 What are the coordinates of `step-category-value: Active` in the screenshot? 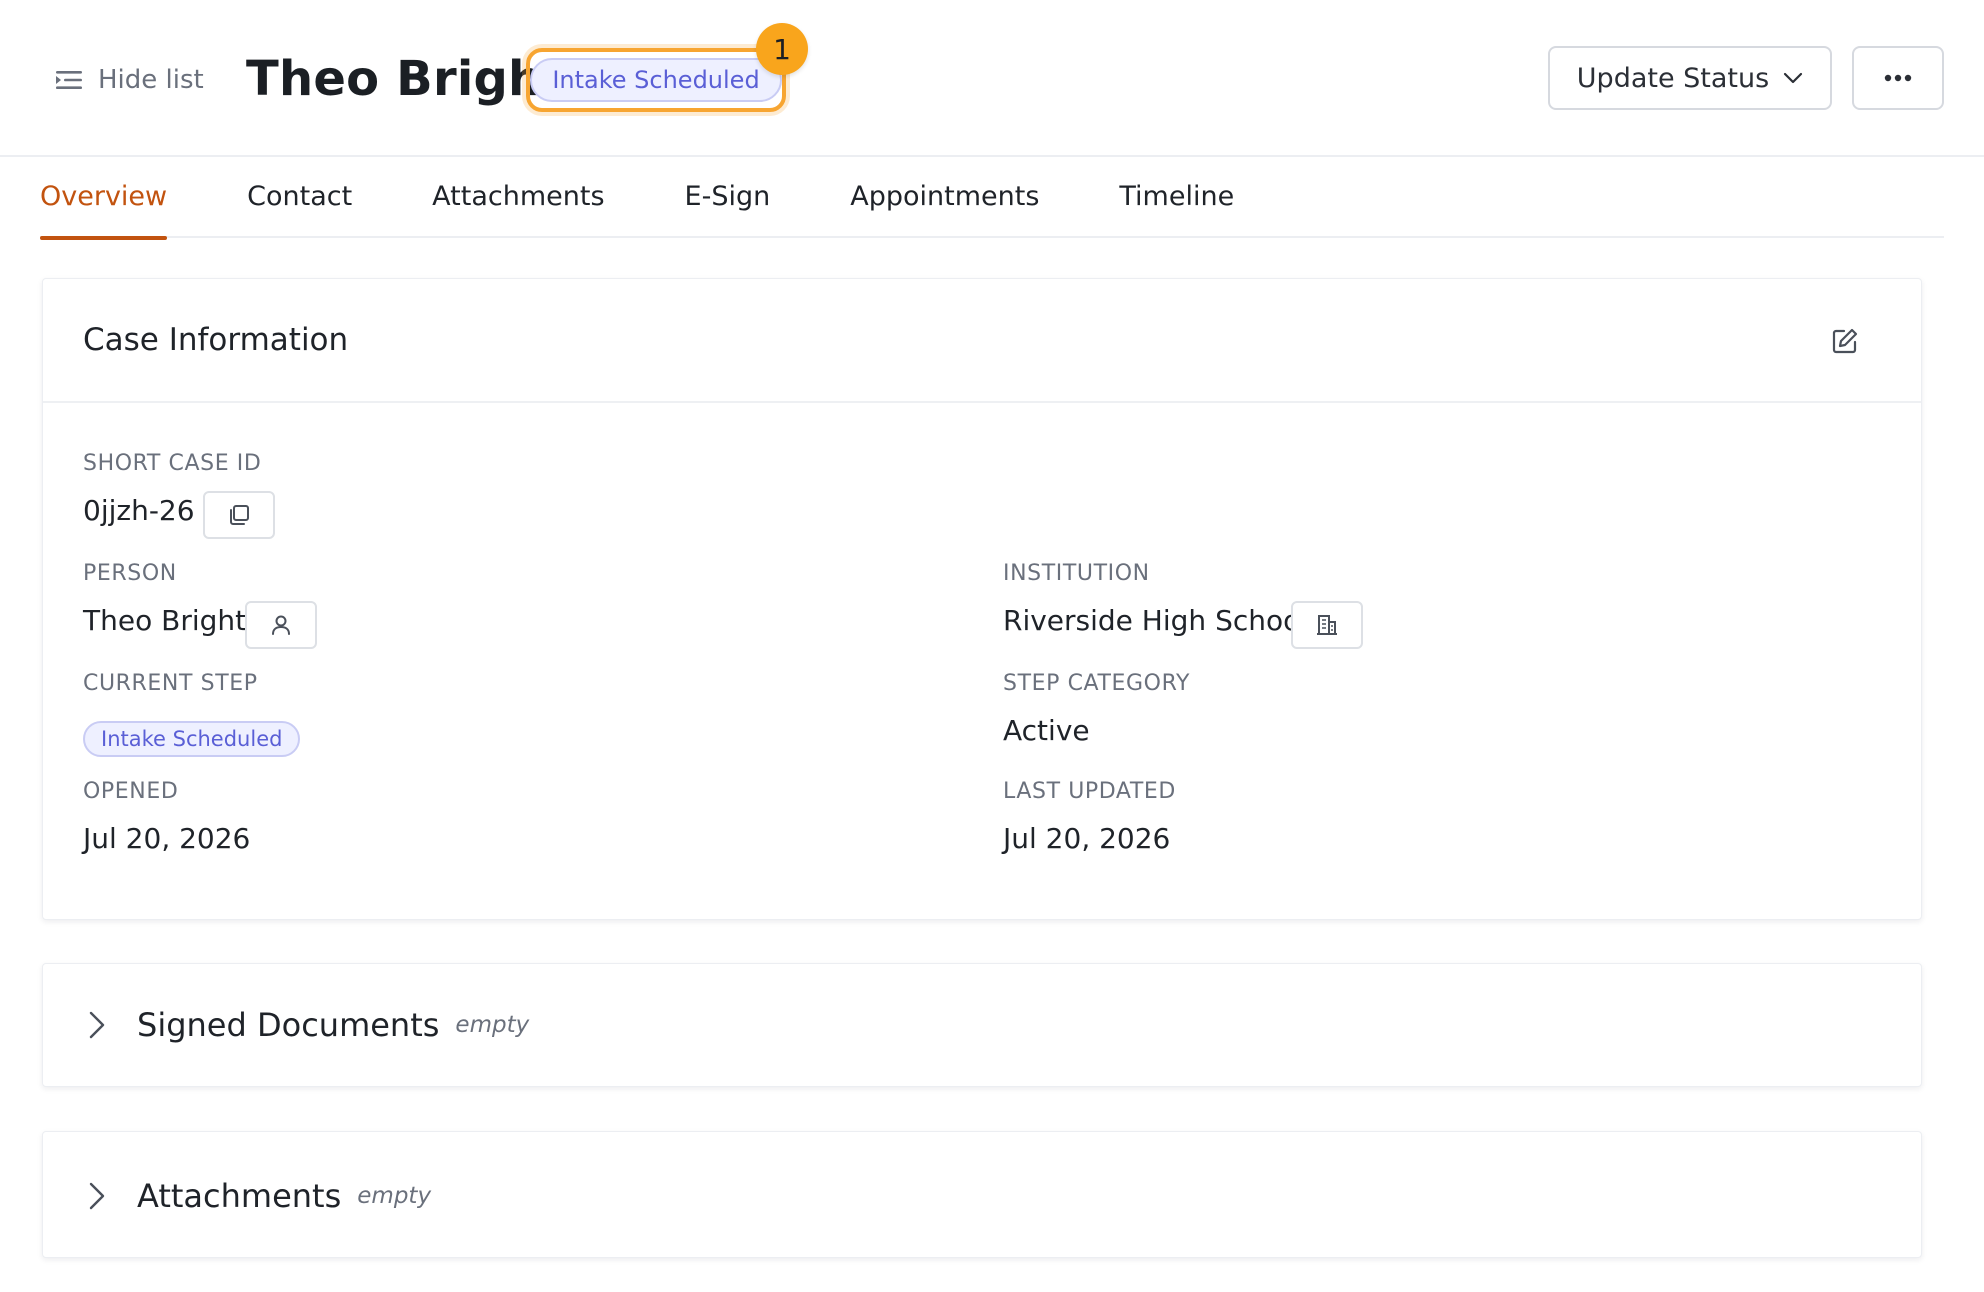 It's located at (1046, 730).